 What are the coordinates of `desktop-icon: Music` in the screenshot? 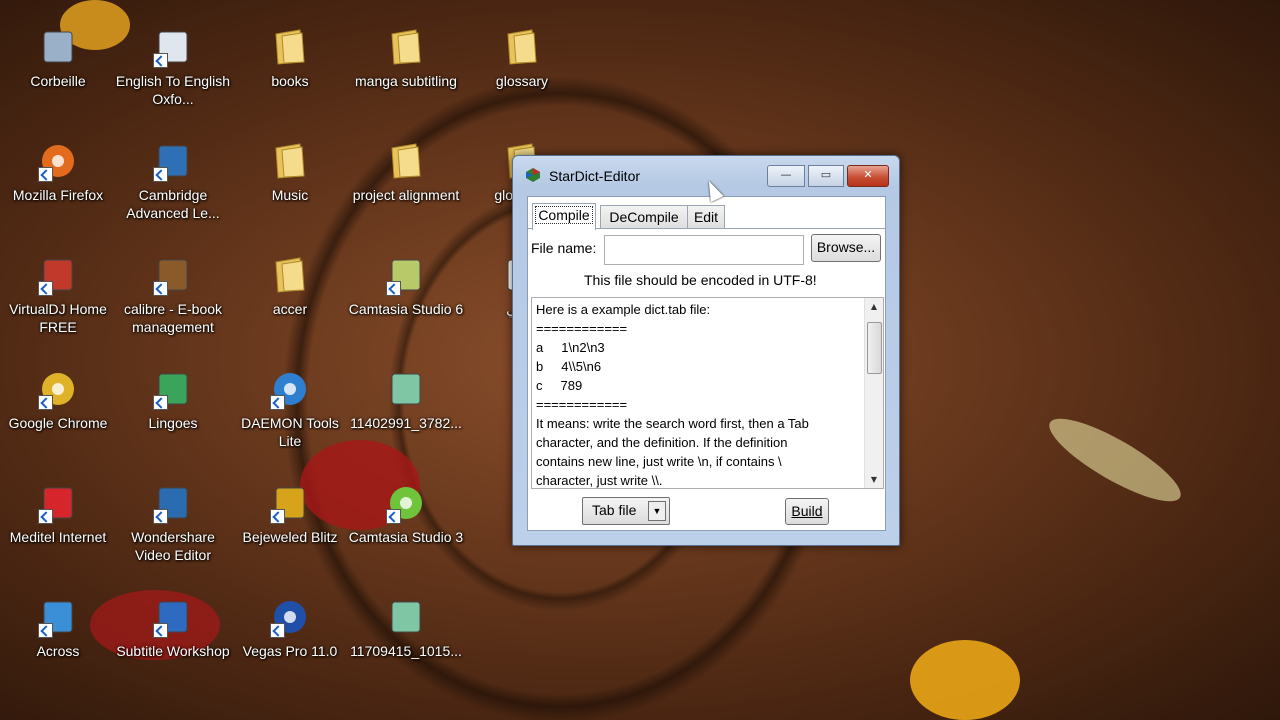 It's located at (290, 168).